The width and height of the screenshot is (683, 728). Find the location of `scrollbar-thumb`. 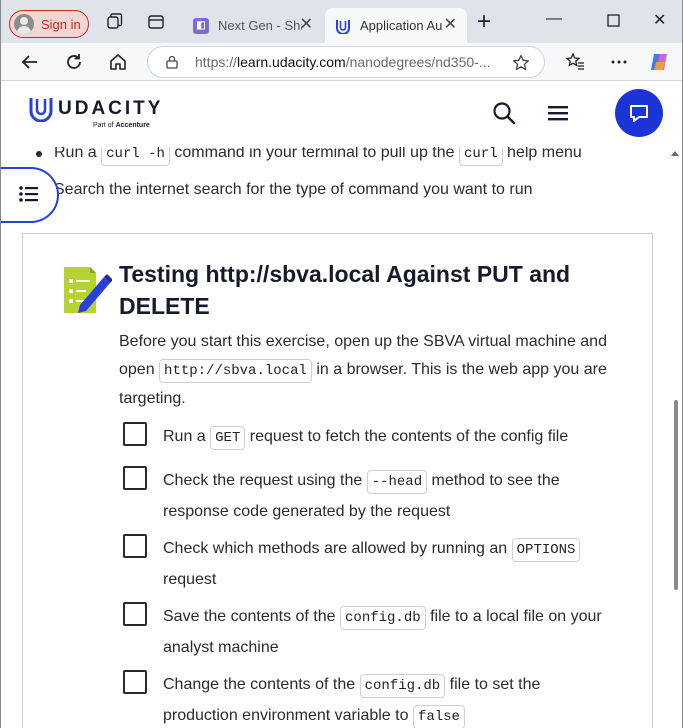

scrollbar-thumb is located at coordinates (676, 495).